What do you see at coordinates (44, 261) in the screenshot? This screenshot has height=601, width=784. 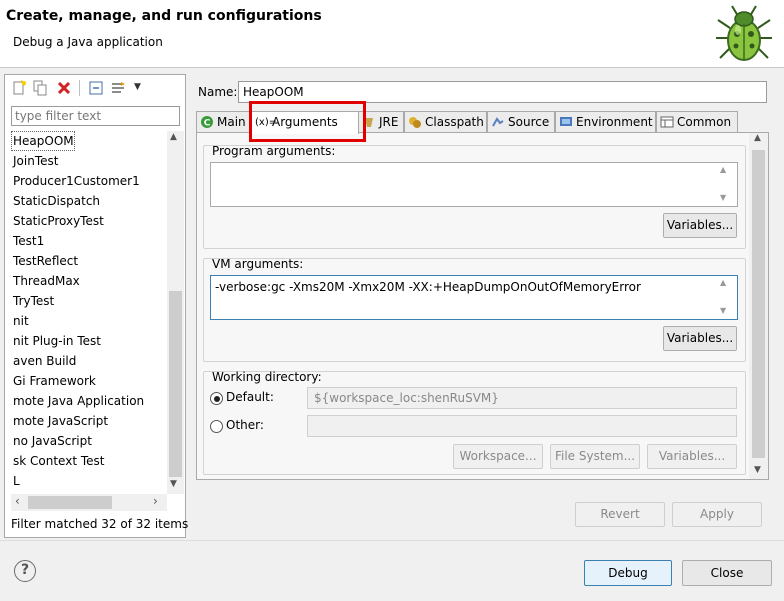 I see `config-list-item: TestReflect` at bounding box center [44, 261].